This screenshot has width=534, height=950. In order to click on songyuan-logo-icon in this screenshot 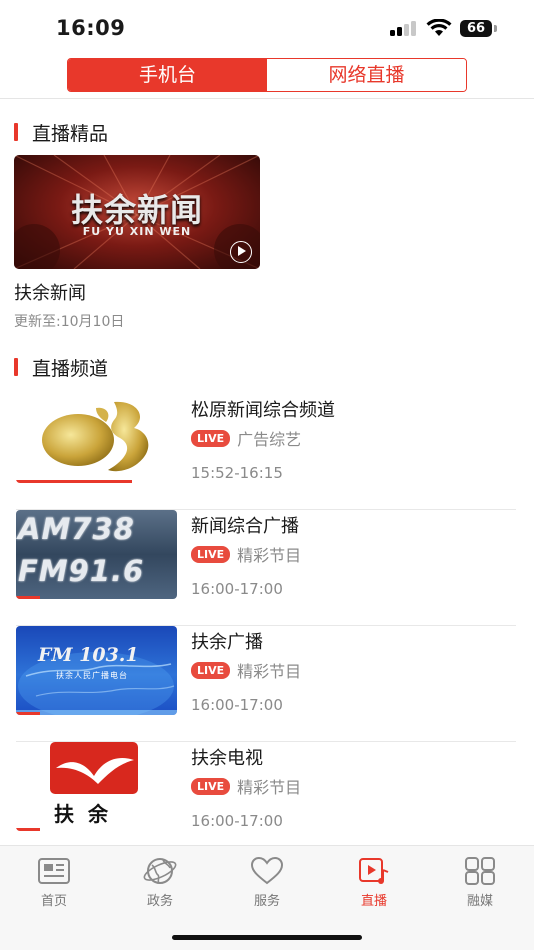, I will do `click(95, 436)`.